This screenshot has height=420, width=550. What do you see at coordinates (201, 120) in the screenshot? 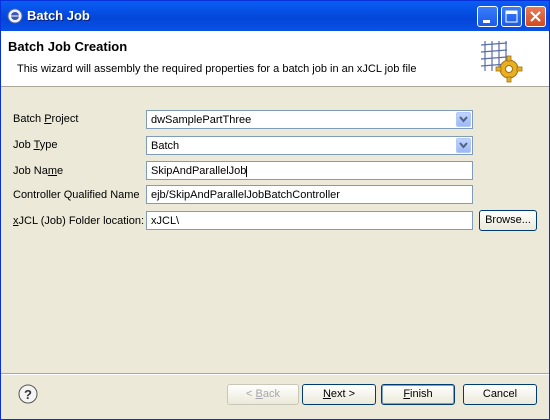
I see `batch-project-value: dwSamplePartThree` at bounding box center [201, 120].